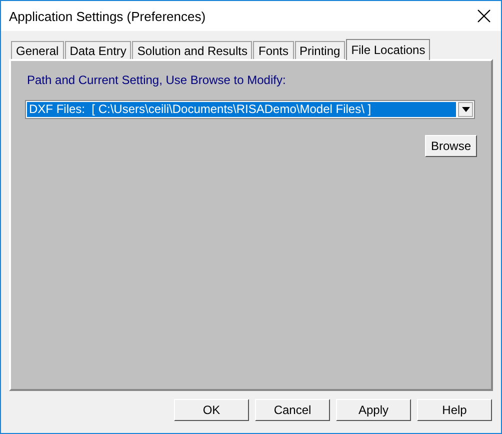  I want to click on browse-button: Browse, so click(450, 146).